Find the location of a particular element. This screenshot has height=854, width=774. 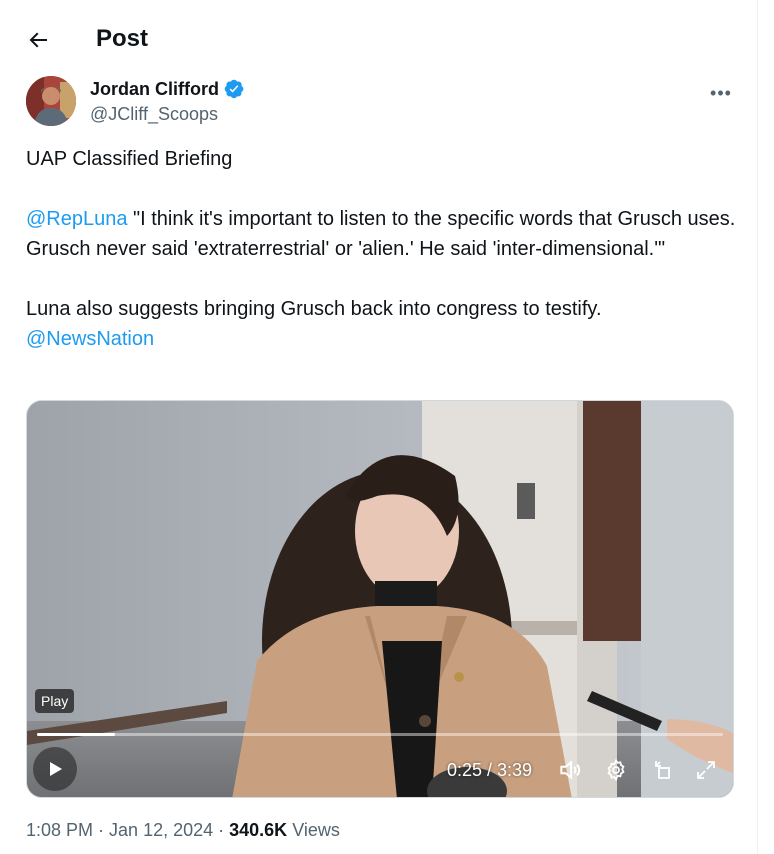

volume-button is located at coordinates (570, 770).